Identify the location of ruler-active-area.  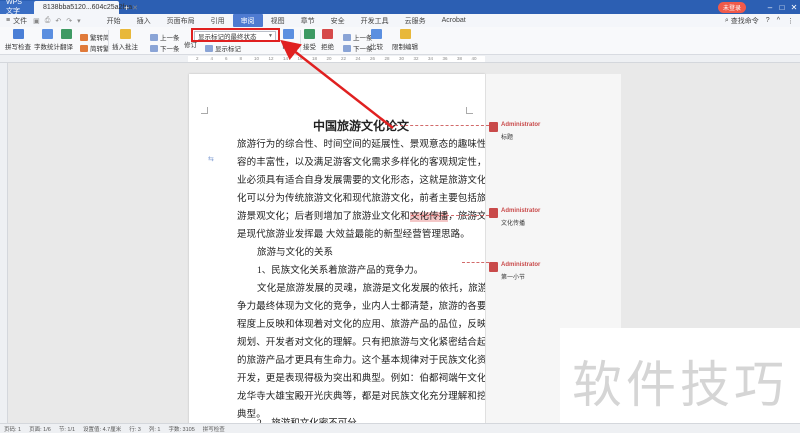
(336, 59).